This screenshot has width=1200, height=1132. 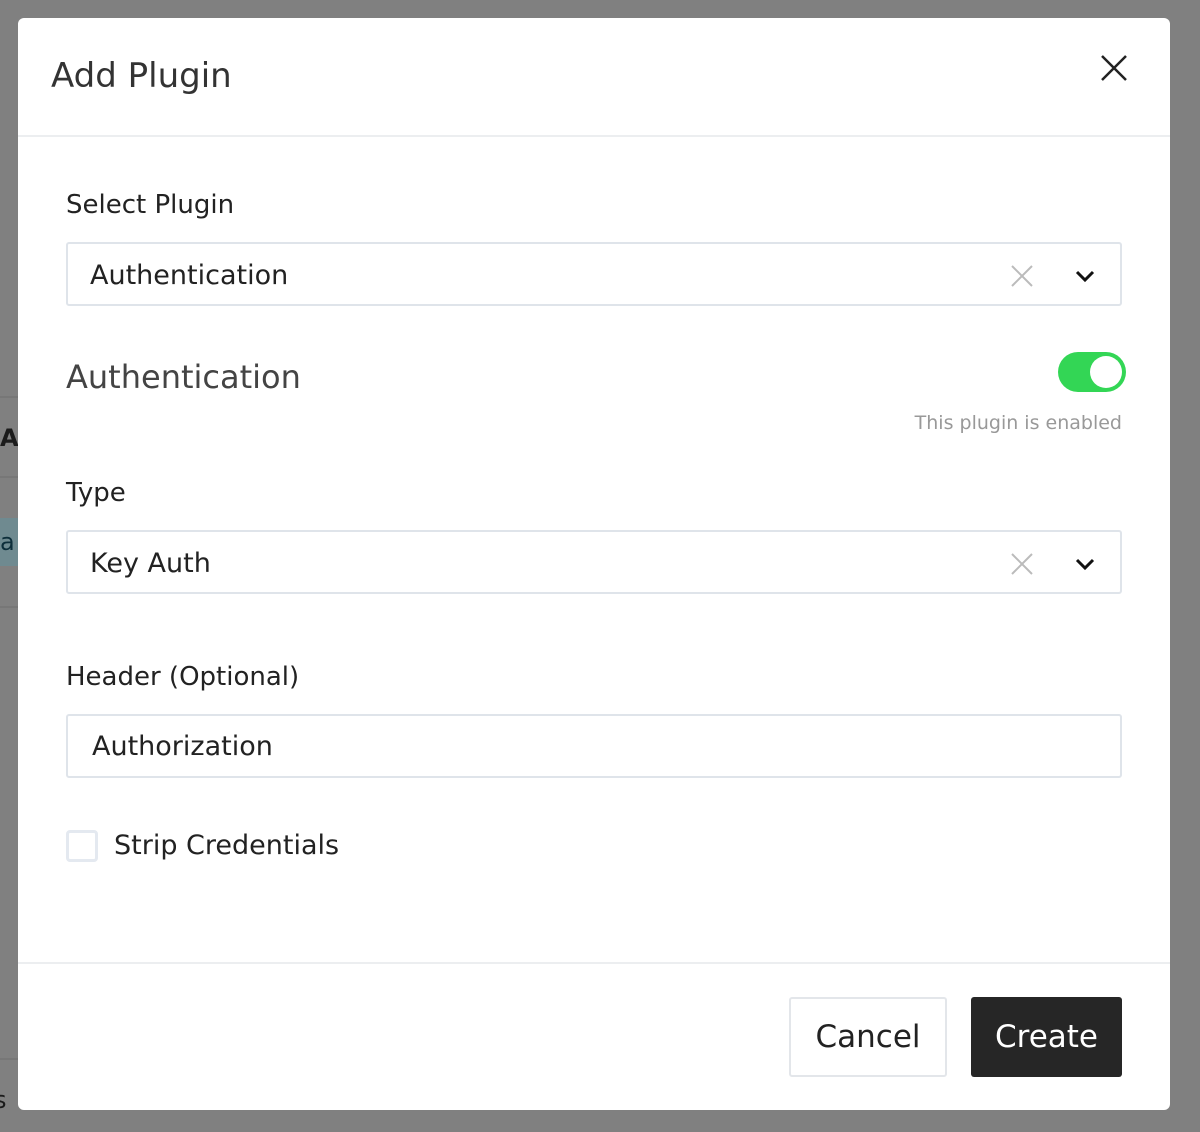 I want to click on select-plugin-value: Authentication, so click(x=189, y=275).